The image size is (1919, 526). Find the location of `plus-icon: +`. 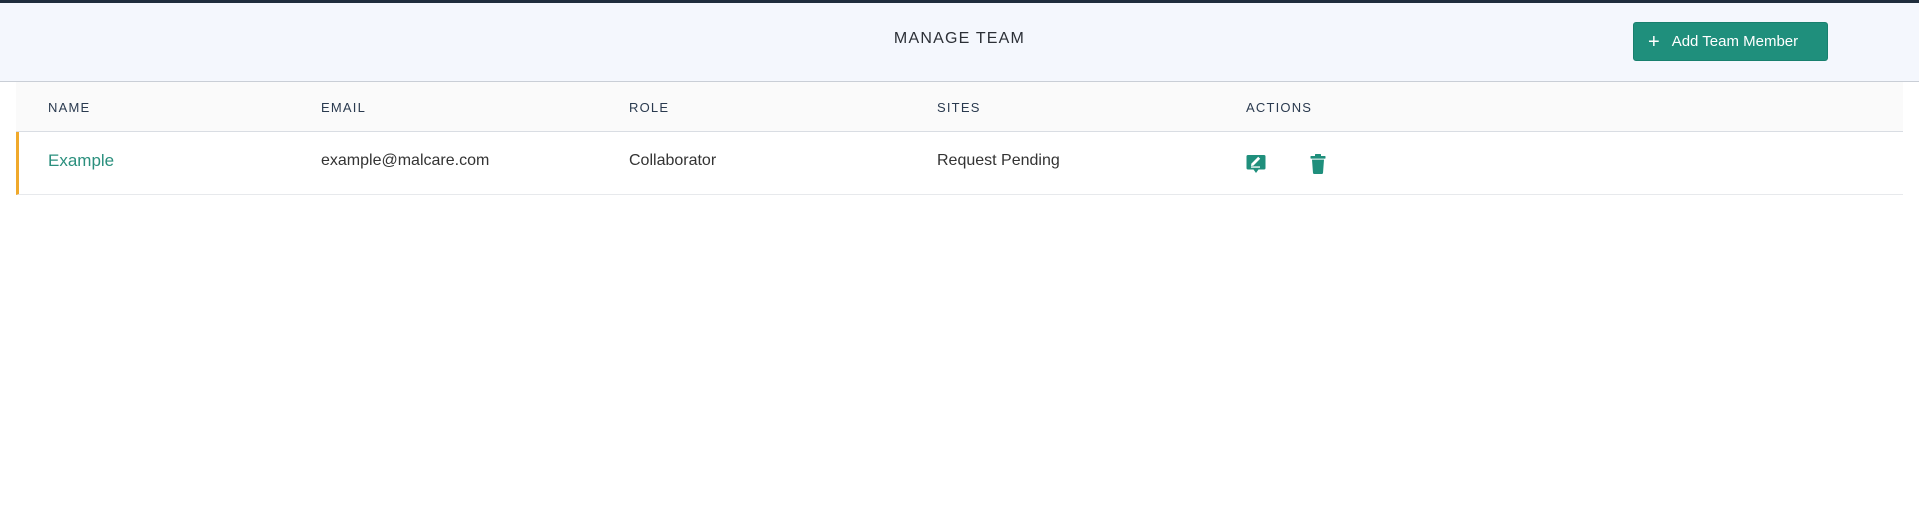

plus-icon: + is located at coordinates (1654, 41).